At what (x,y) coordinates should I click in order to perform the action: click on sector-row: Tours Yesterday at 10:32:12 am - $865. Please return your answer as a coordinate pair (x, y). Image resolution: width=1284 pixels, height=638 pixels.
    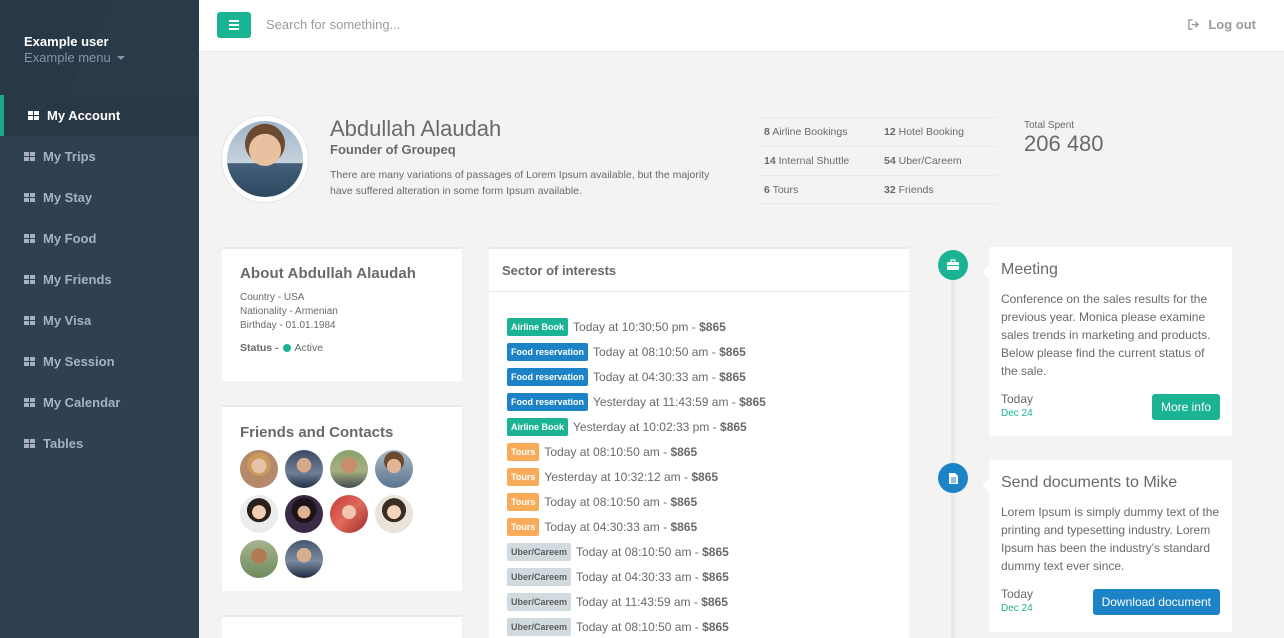
    Looking at the image, I should click on (708, 476).